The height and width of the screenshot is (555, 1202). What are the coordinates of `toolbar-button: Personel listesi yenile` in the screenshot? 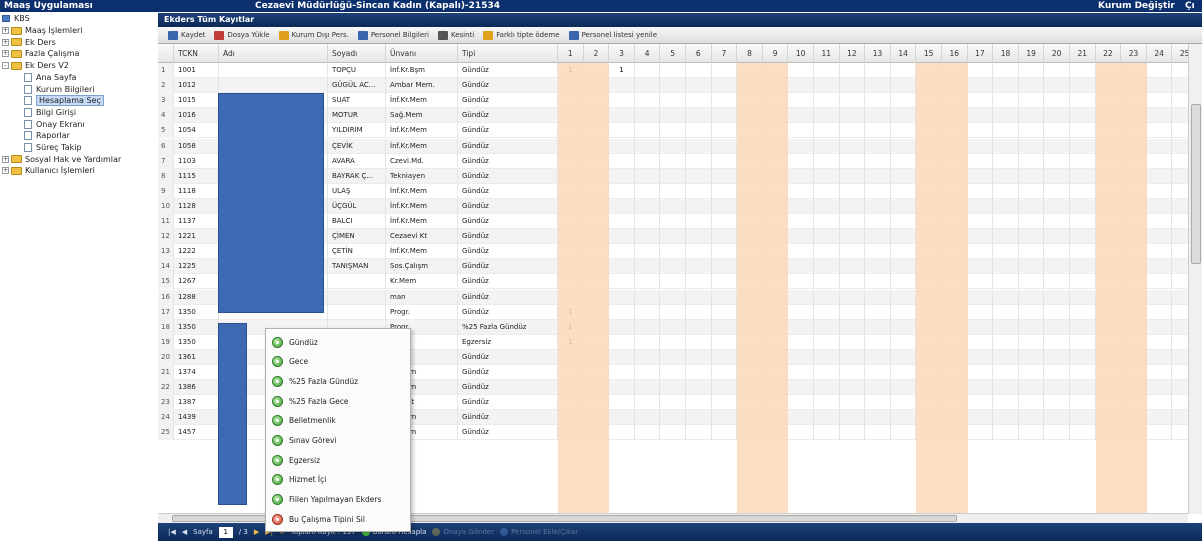 It's located at (612, 35).